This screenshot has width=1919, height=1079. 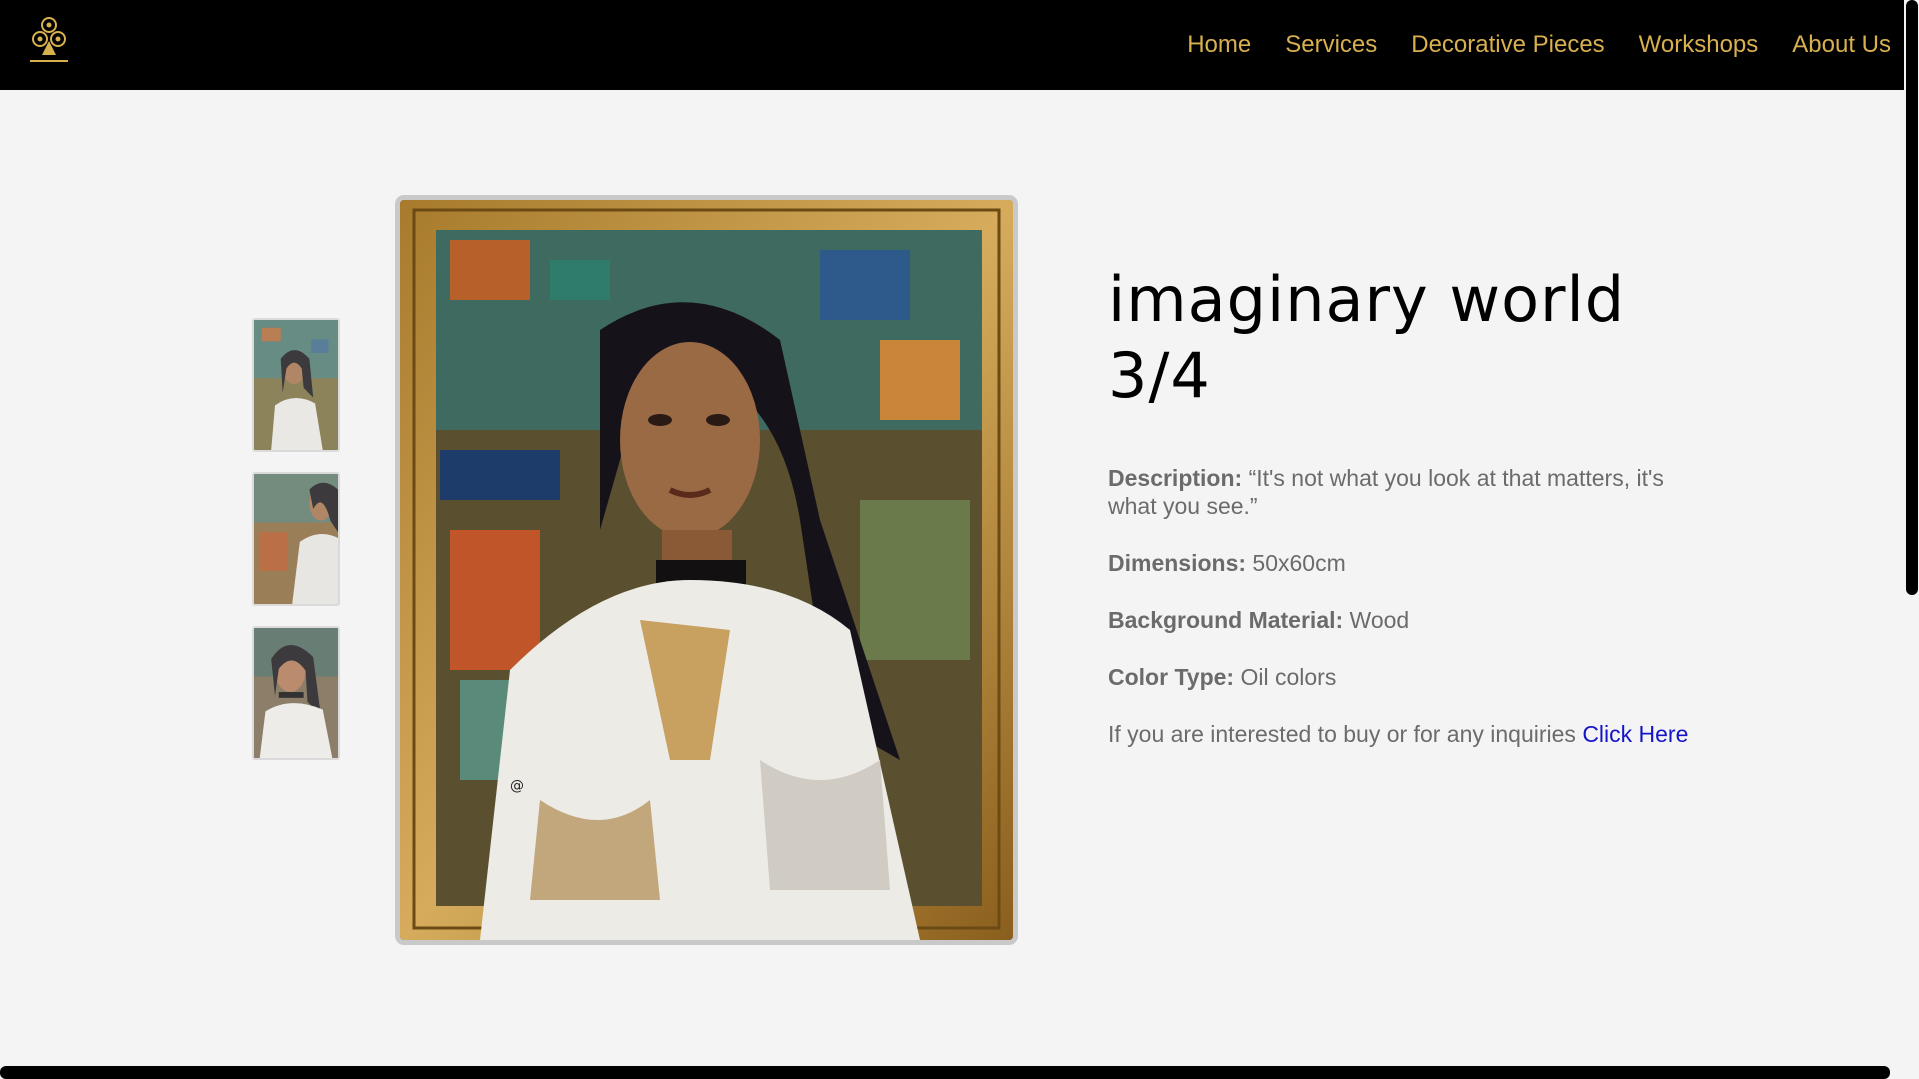 I want to click on dimensions-label: Dimensions:, so click(x=1177, y=563).